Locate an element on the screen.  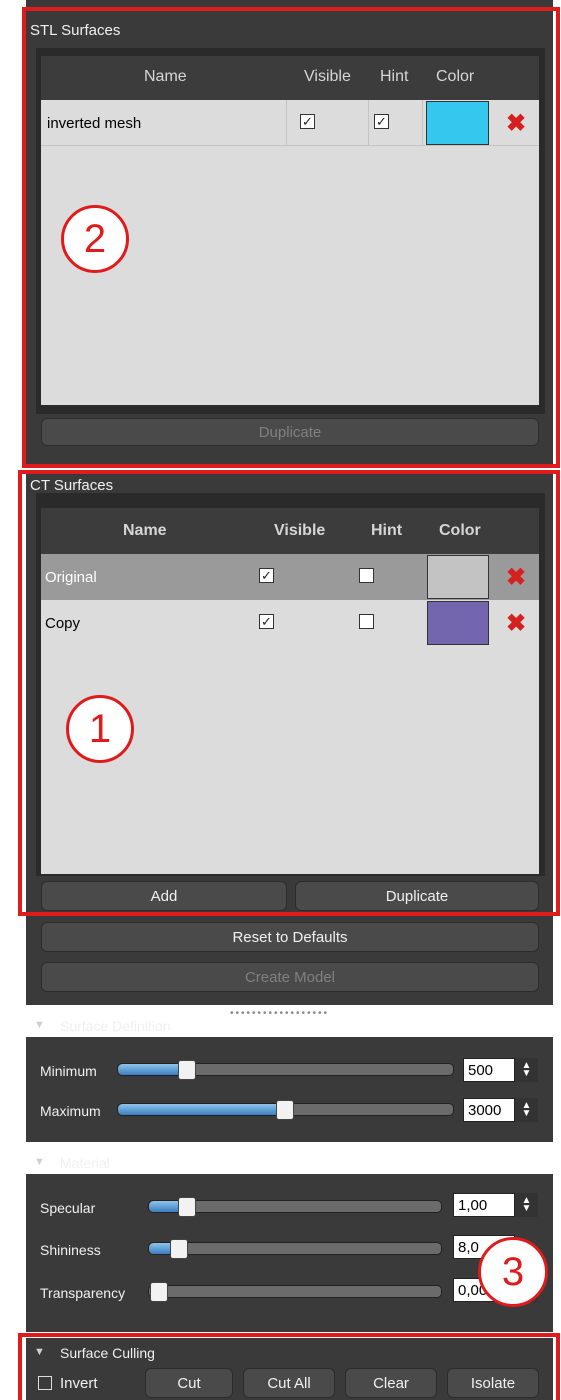
material-header: ▼ Material is located at coordinates (289, 1162).